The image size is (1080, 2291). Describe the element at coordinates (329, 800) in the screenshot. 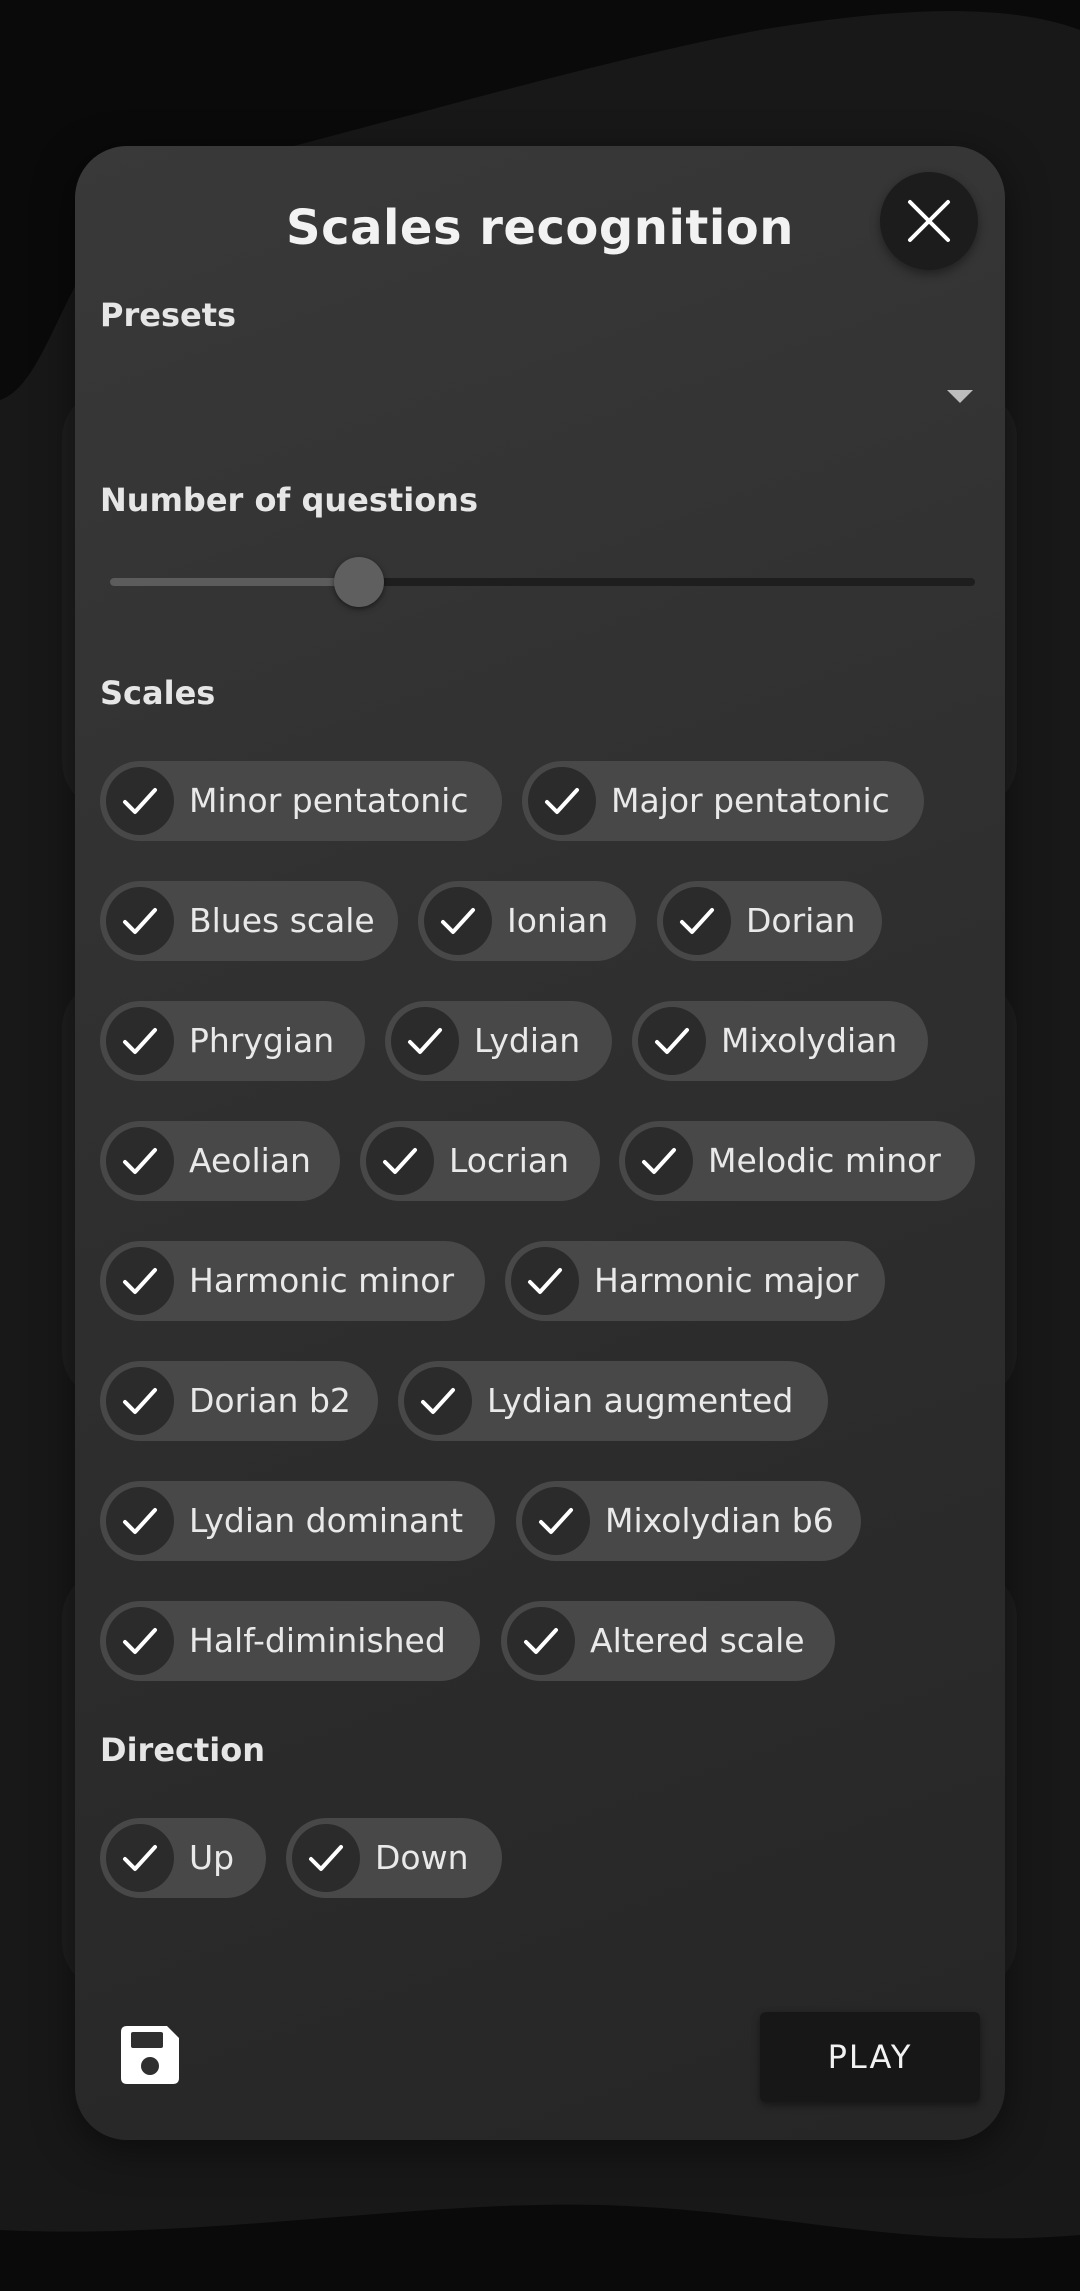

I see `chip-label: Minor pentatonic` at that location.